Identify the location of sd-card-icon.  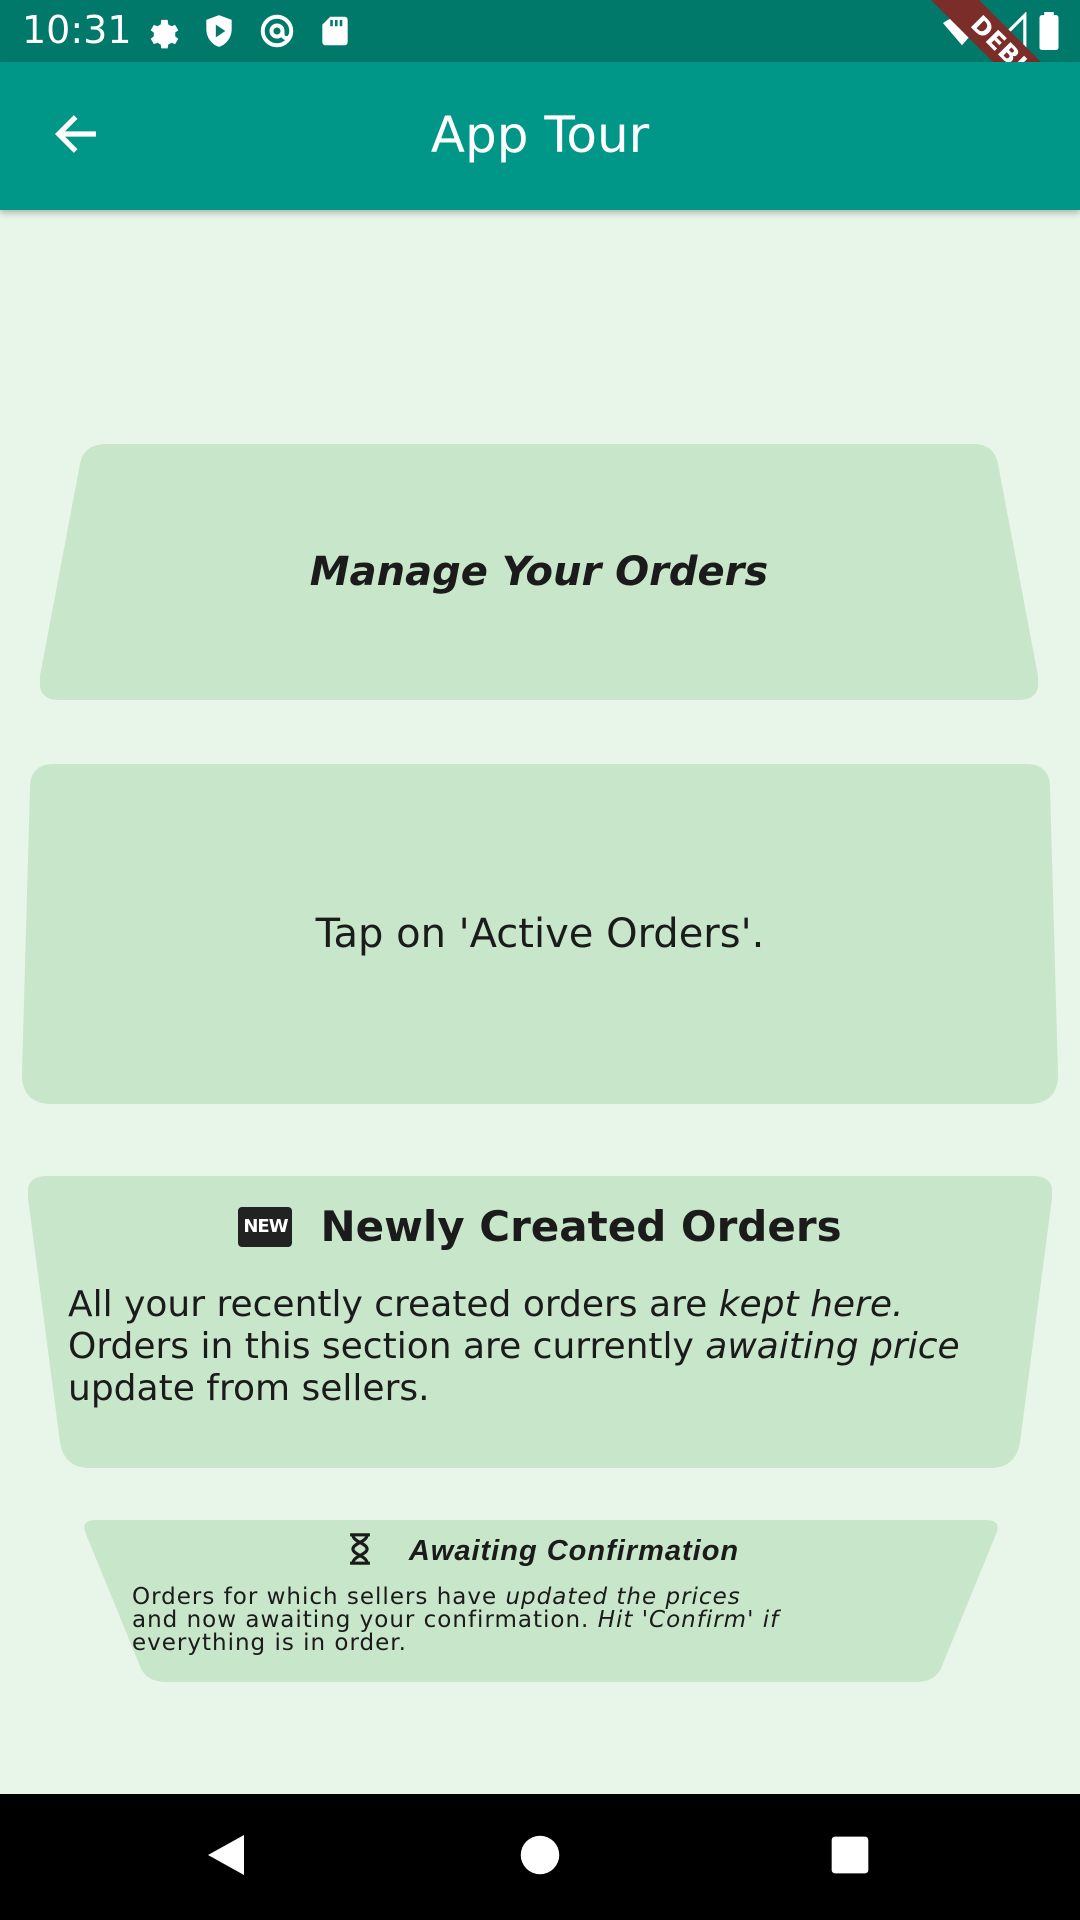
(335, 31).